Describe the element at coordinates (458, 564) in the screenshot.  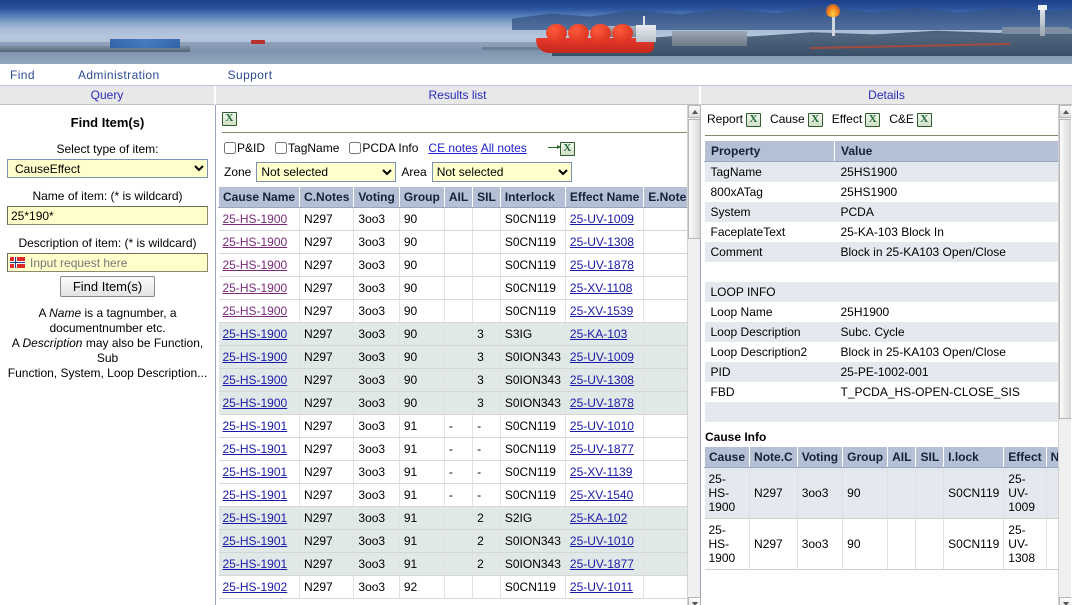
I see `table-row: 25-HS-1901 N297 3oo3 91 2 S0ION343 25-UV-1877` at that location.